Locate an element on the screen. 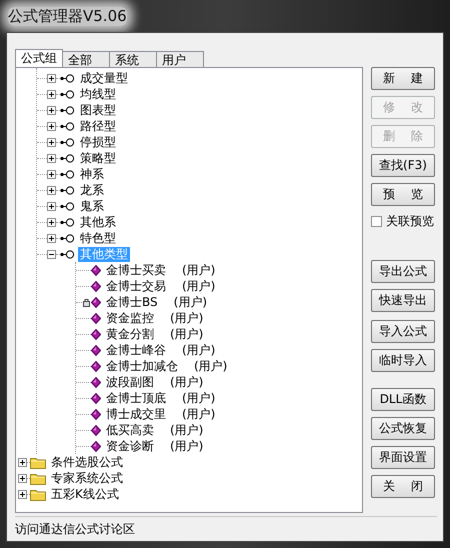 The image size is (450, 548). tree-item: 五彩K线公式 is located at coordinates (85, 494).